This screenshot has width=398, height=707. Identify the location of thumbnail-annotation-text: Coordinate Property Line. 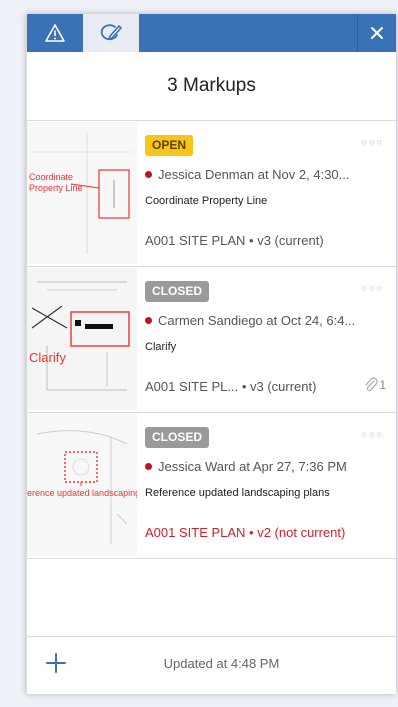
(56, 182).